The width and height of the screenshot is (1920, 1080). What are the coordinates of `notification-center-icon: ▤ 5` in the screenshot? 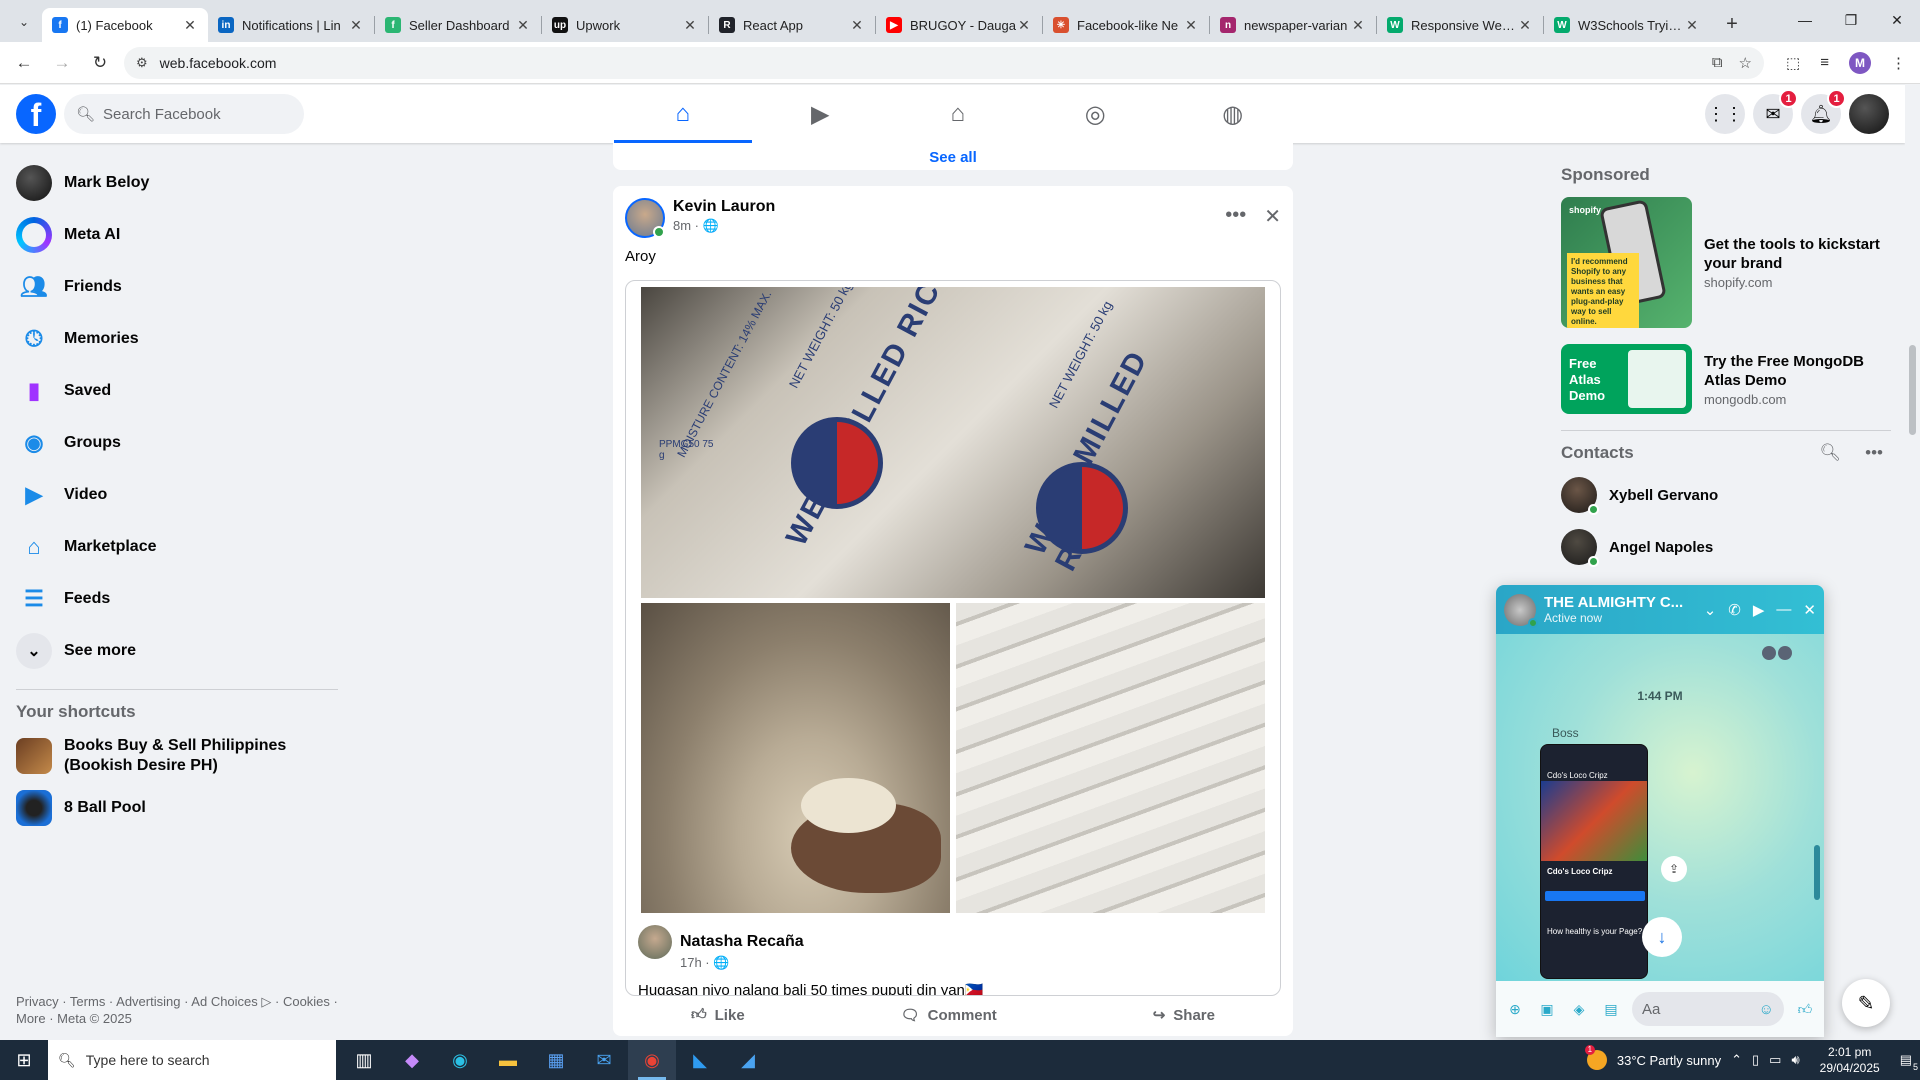 It's located at (1909, 1062).